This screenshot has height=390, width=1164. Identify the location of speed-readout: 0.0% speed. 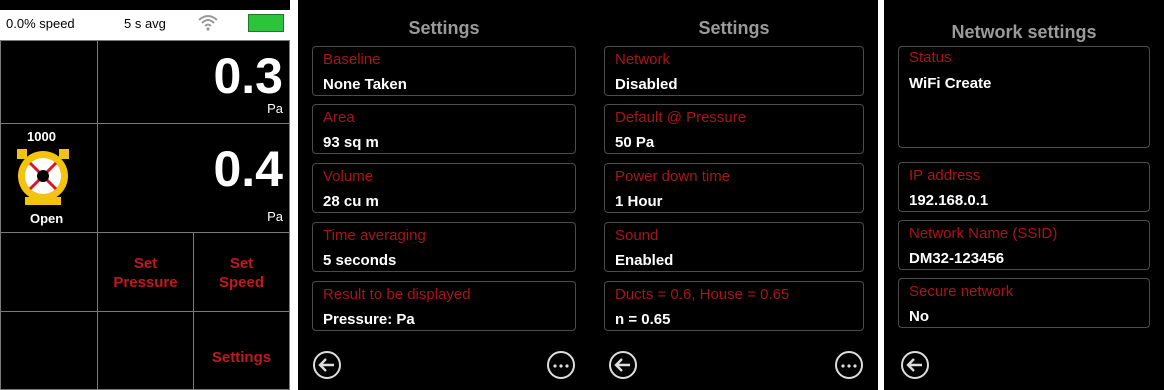
(40, 23).